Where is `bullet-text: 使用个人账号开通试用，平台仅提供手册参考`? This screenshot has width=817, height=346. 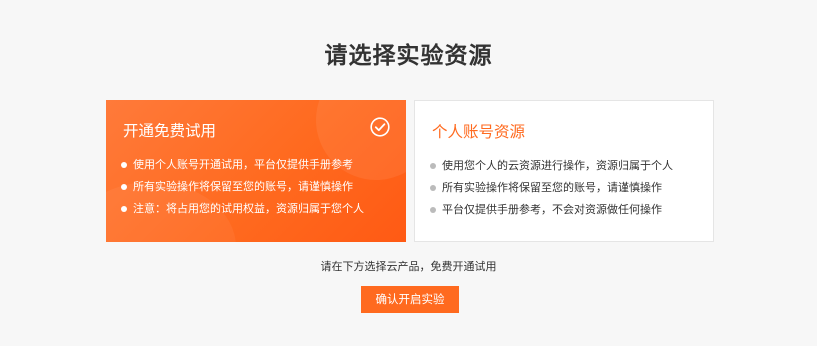 bullet-text: 使用个人账号开通试用，平台仅提供手册参考 is located at coordinates (243, 164).